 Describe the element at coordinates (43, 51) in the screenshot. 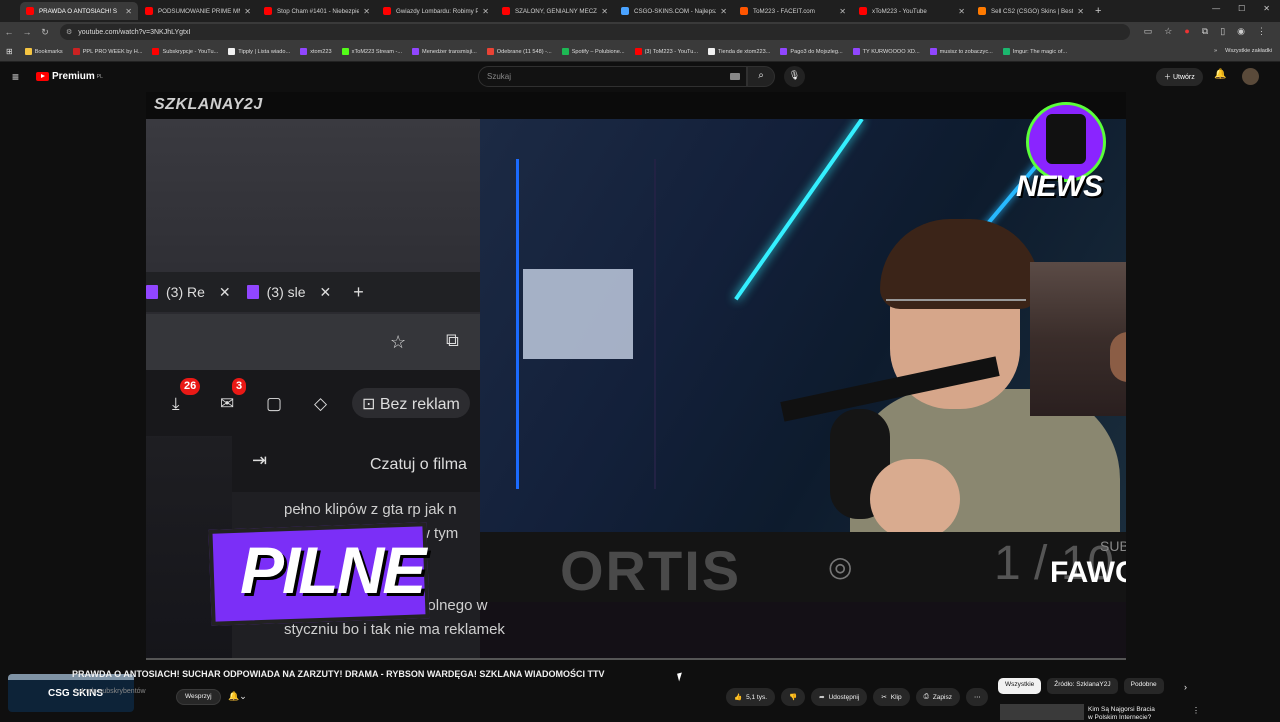

I see `bookmark-item: Bookmarks` at that location.